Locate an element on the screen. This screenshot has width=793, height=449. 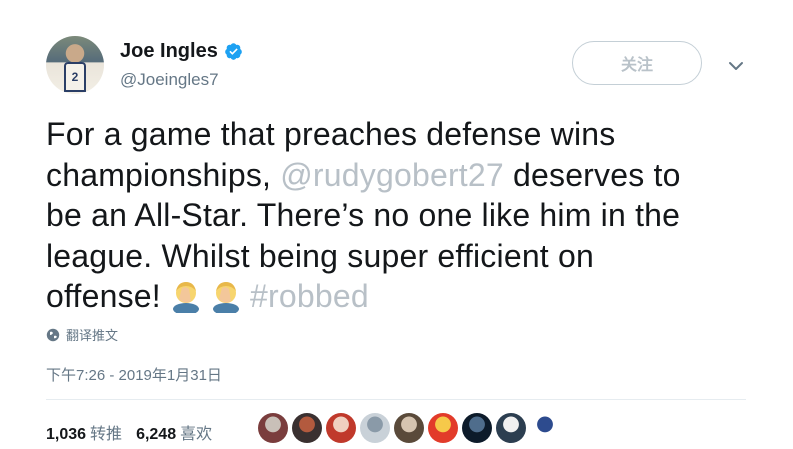
follow-button: 关注 is located at coordinates (637, 63).